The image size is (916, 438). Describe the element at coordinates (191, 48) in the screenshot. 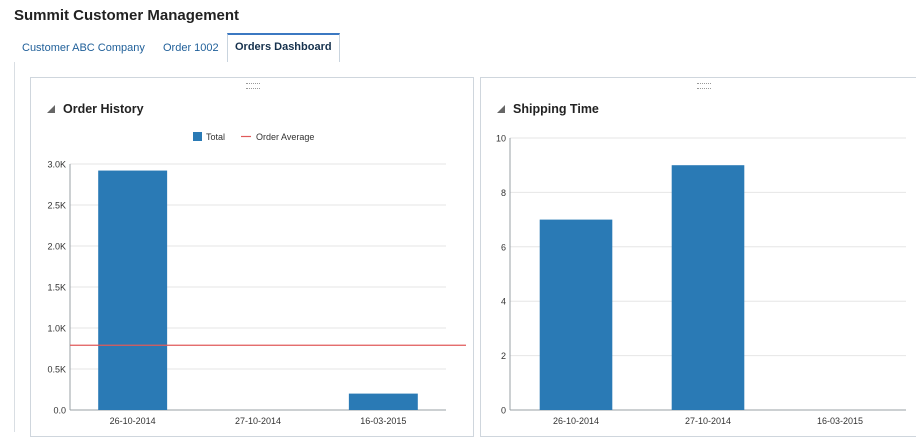

I see `tab-order-1002: Order 1002` at that location.